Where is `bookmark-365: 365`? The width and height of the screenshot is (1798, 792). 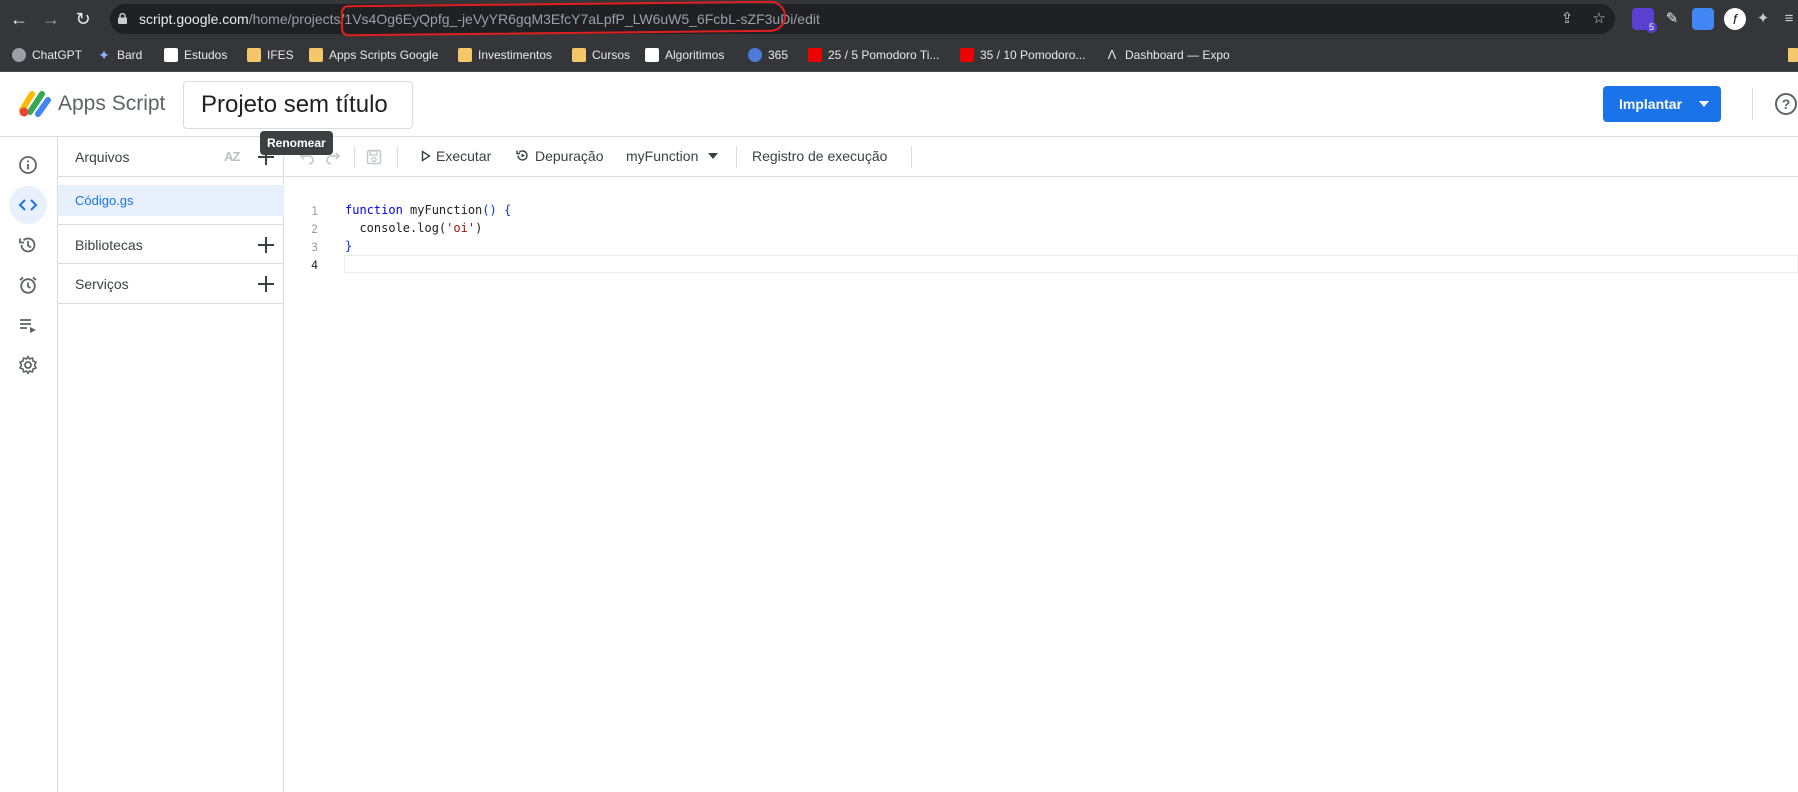
bookmark-365: 365 is located at coordinates (768, 55).